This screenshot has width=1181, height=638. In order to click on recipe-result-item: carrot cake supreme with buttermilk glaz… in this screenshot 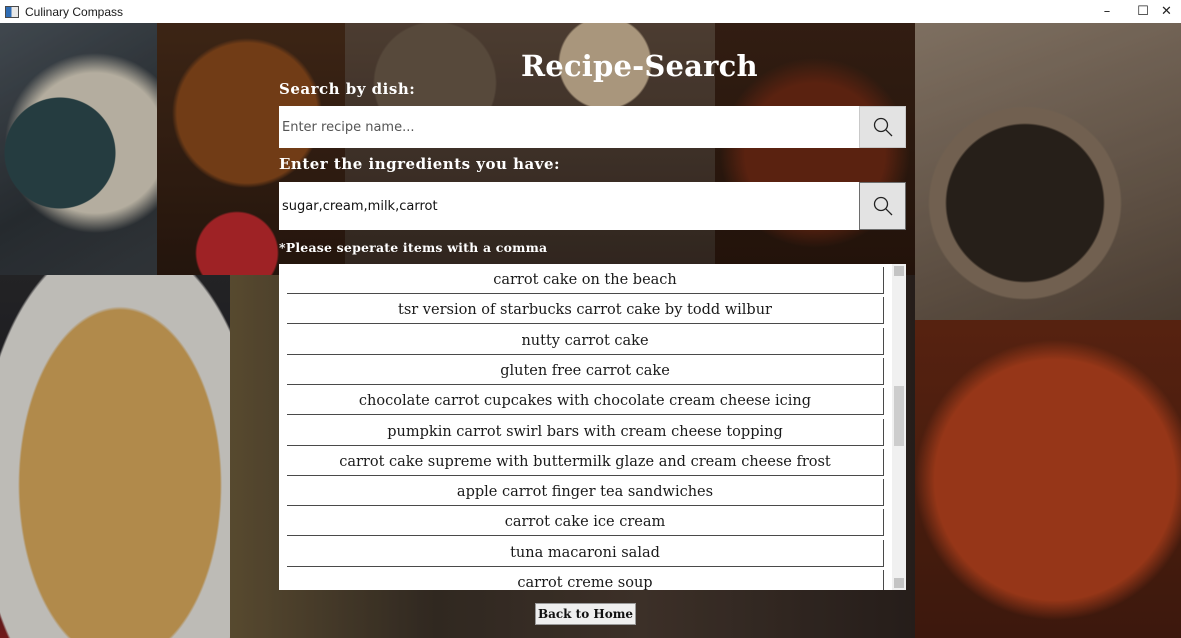, I will do `click(585, 462)`.